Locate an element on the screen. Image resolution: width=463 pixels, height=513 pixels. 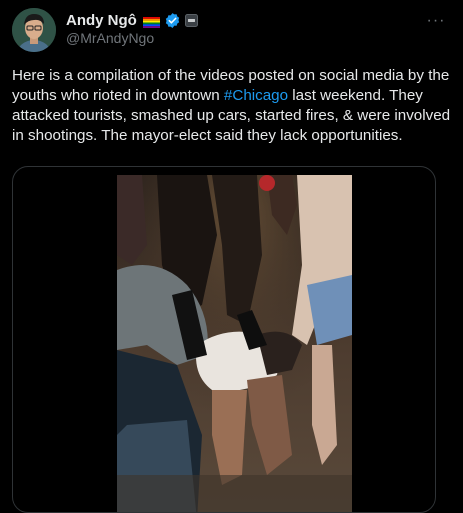
verified-badge-icon is located at coordinates (172, 20).